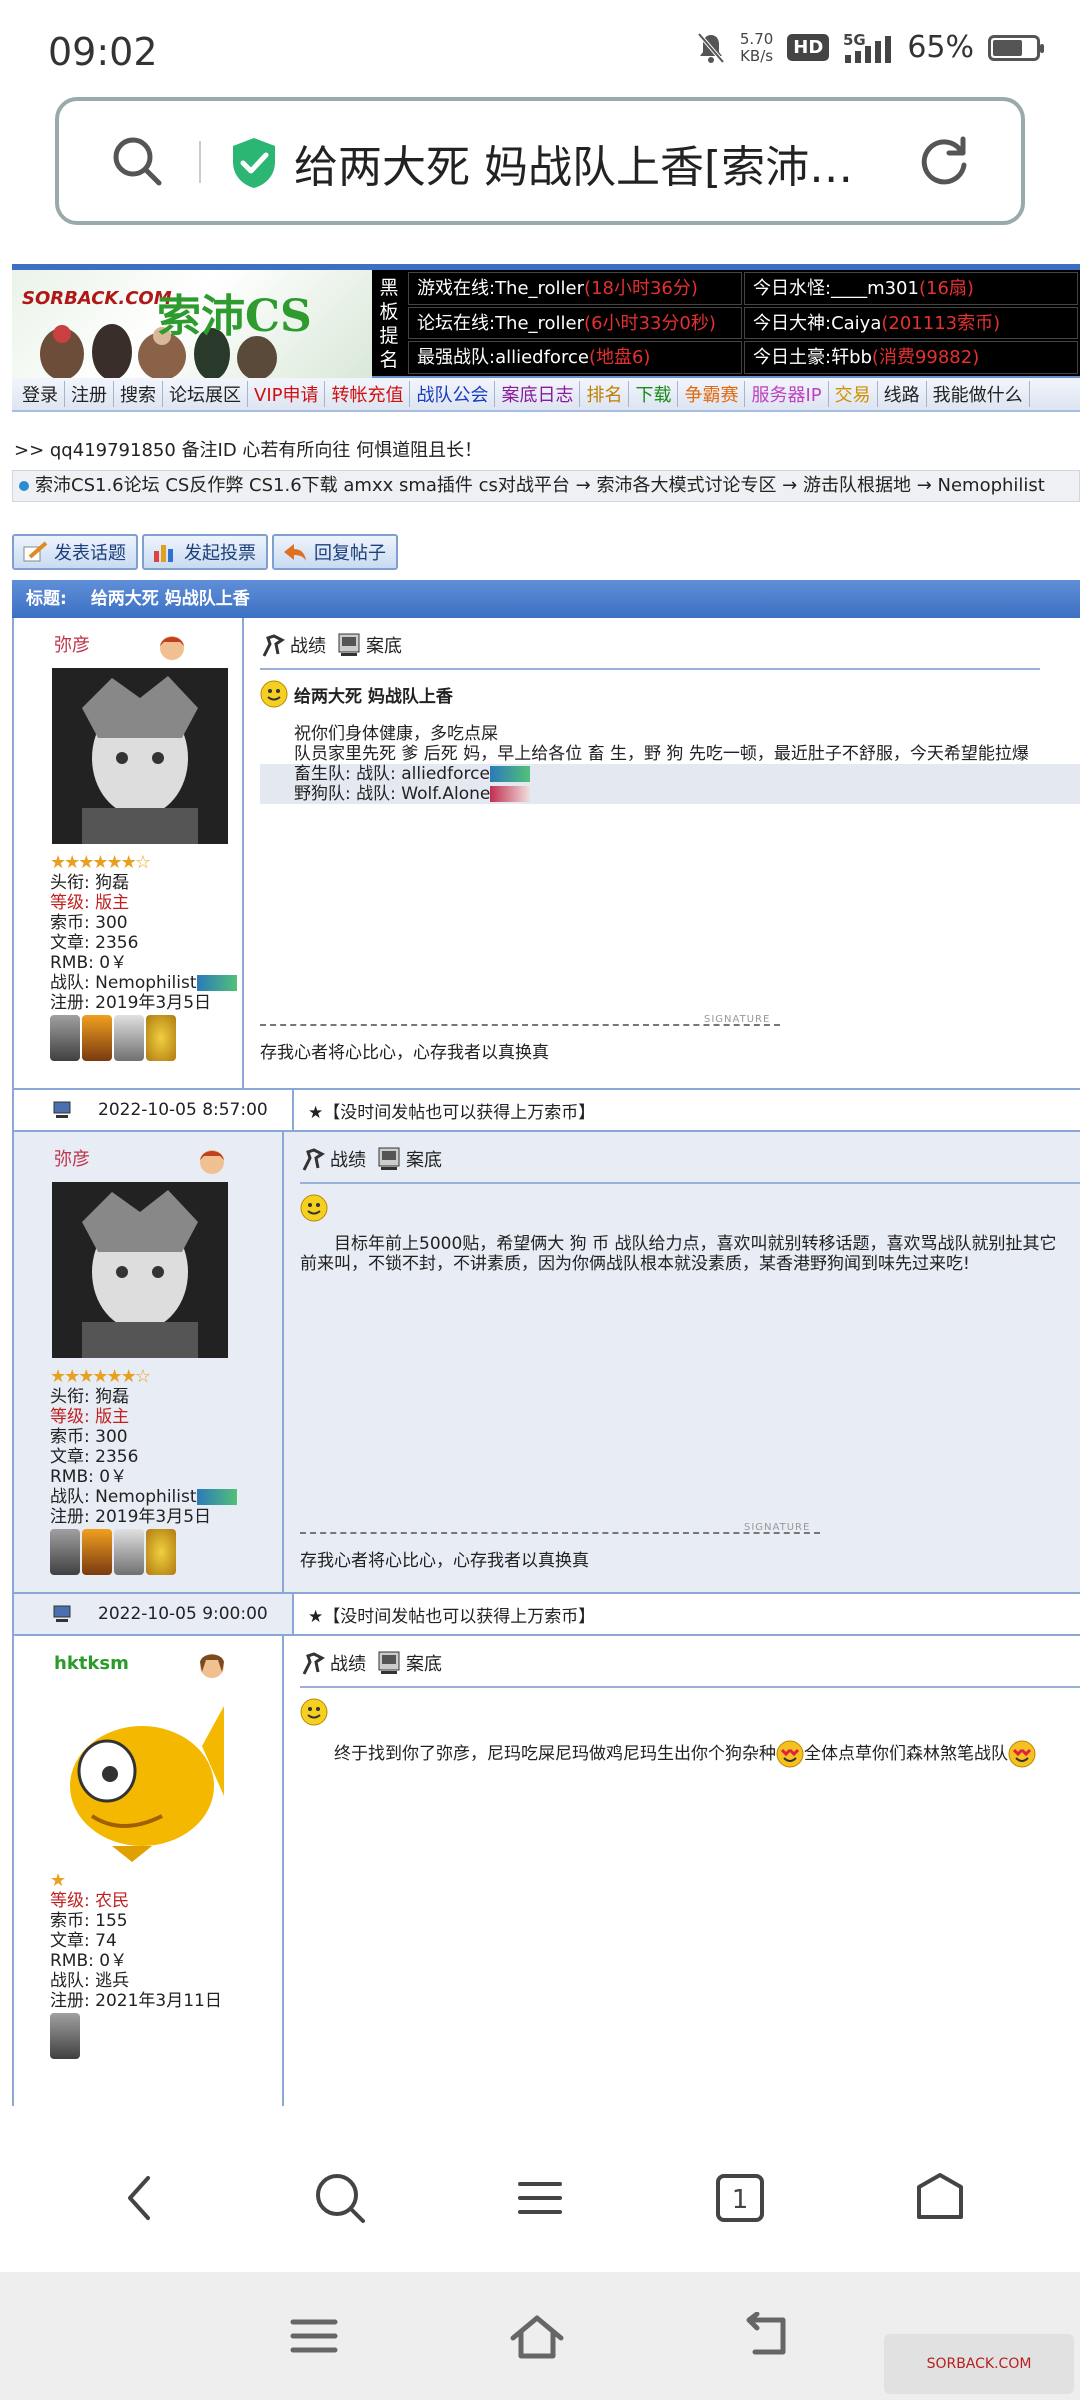 The height and width of the screenshot is (2400, 1080). What do you see at coordinates (90, 903) in the screenshot?
I see `user-level: 等级: 版主` at bounding box center [90, 903].